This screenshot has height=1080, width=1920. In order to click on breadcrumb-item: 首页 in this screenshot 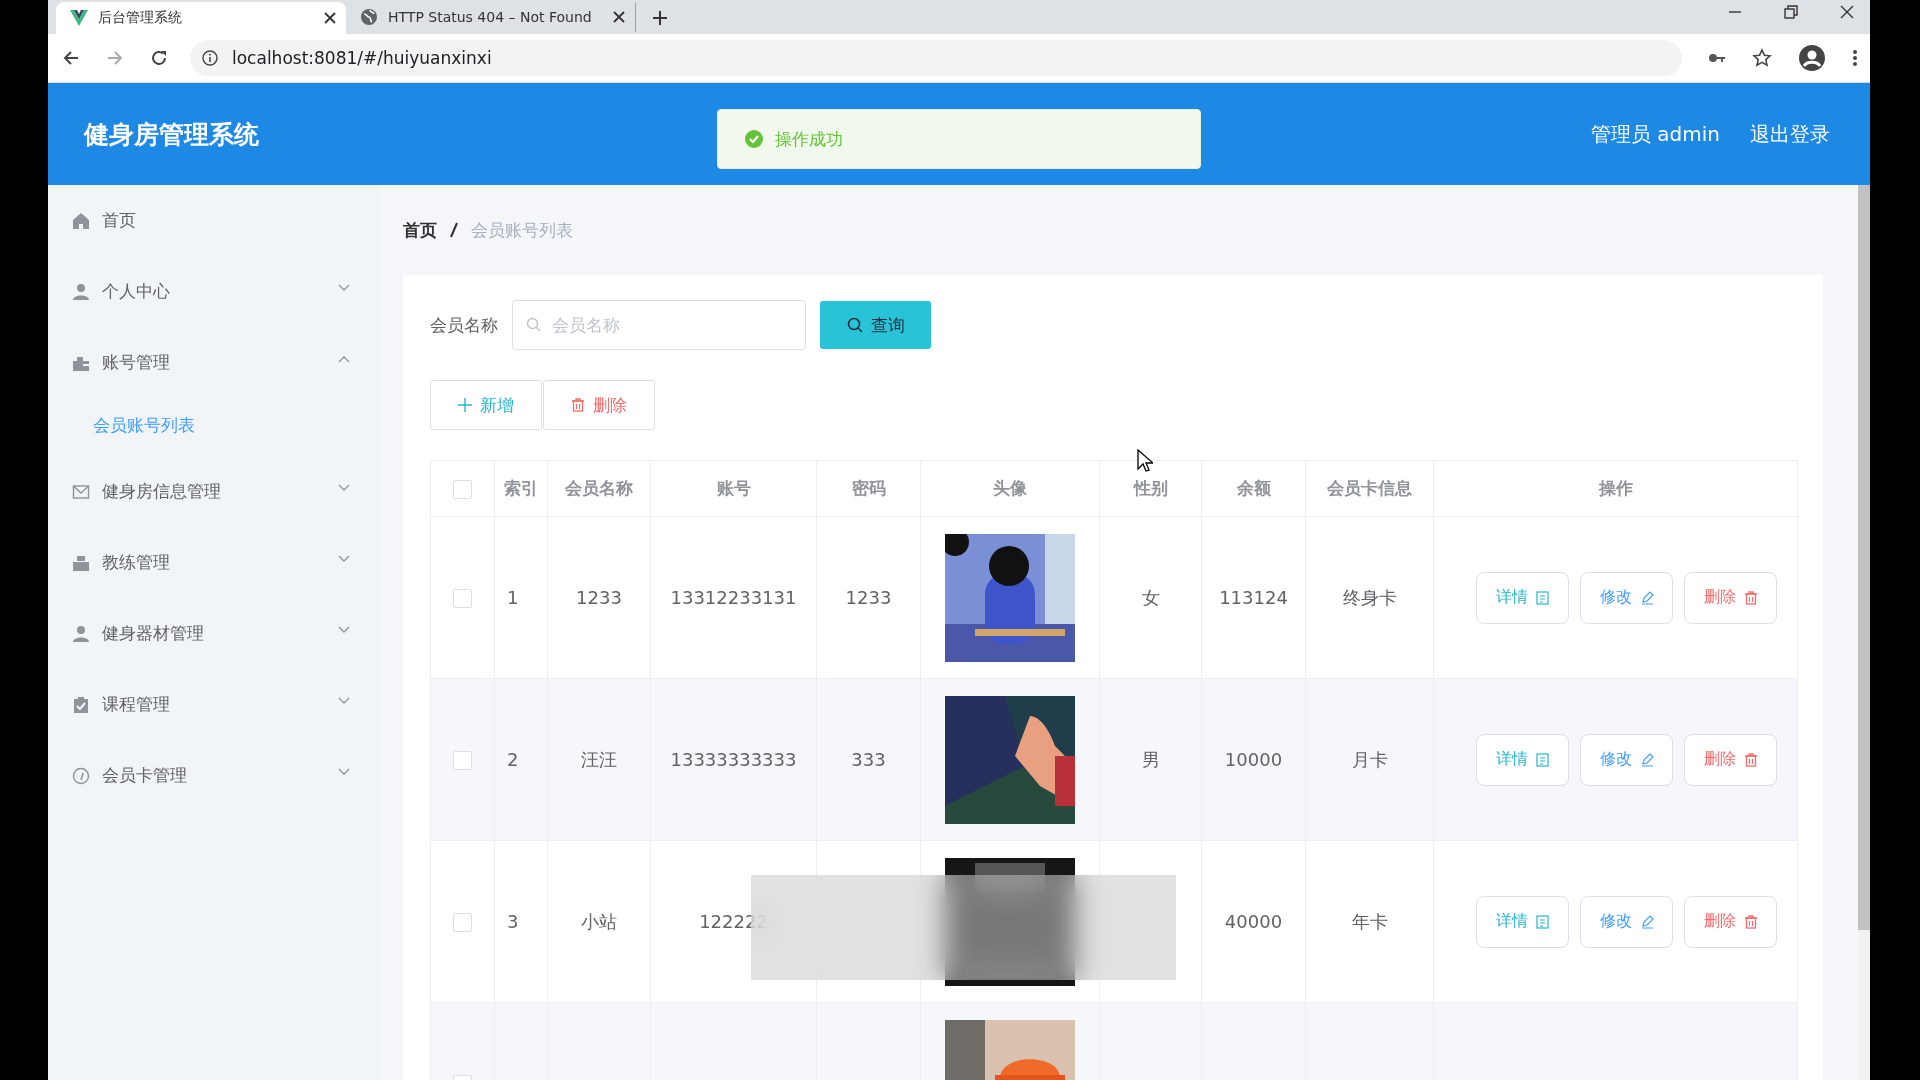, I will do `click(420, 230)`.